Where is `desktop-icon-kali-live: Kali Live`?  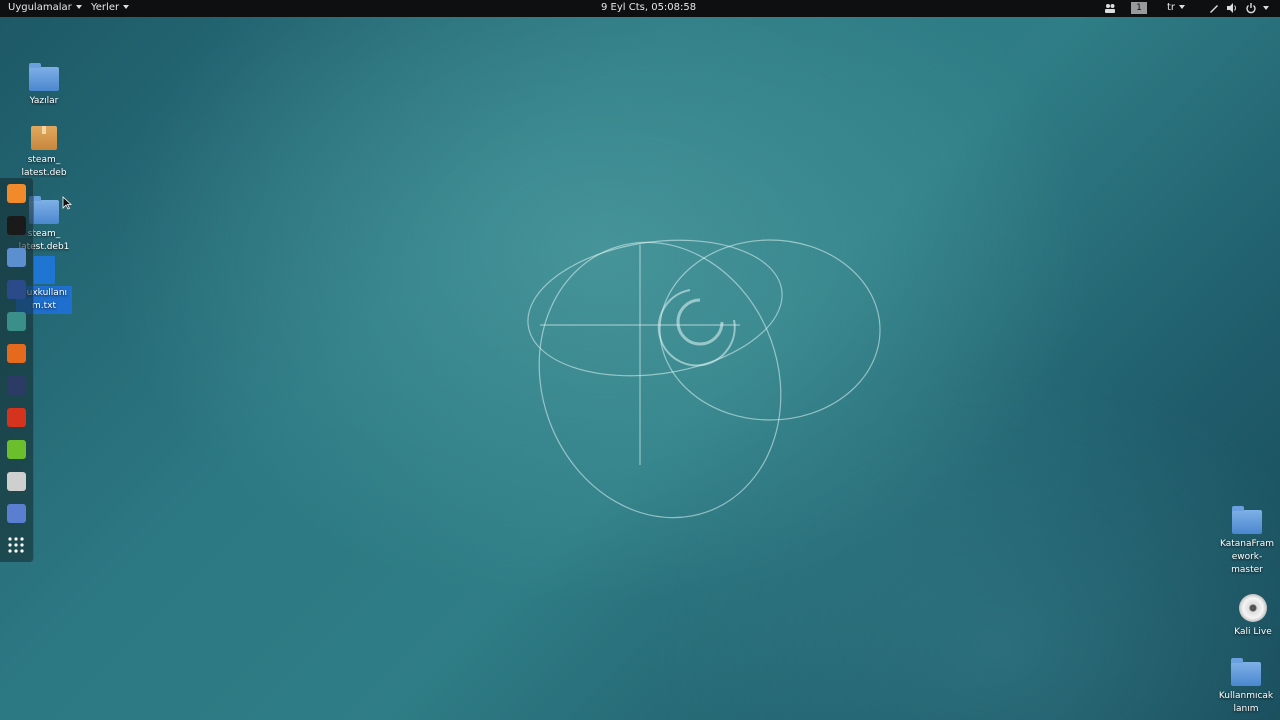 desktop-icon-kali-live: Kali Live is located at coordinates (1252, 616).